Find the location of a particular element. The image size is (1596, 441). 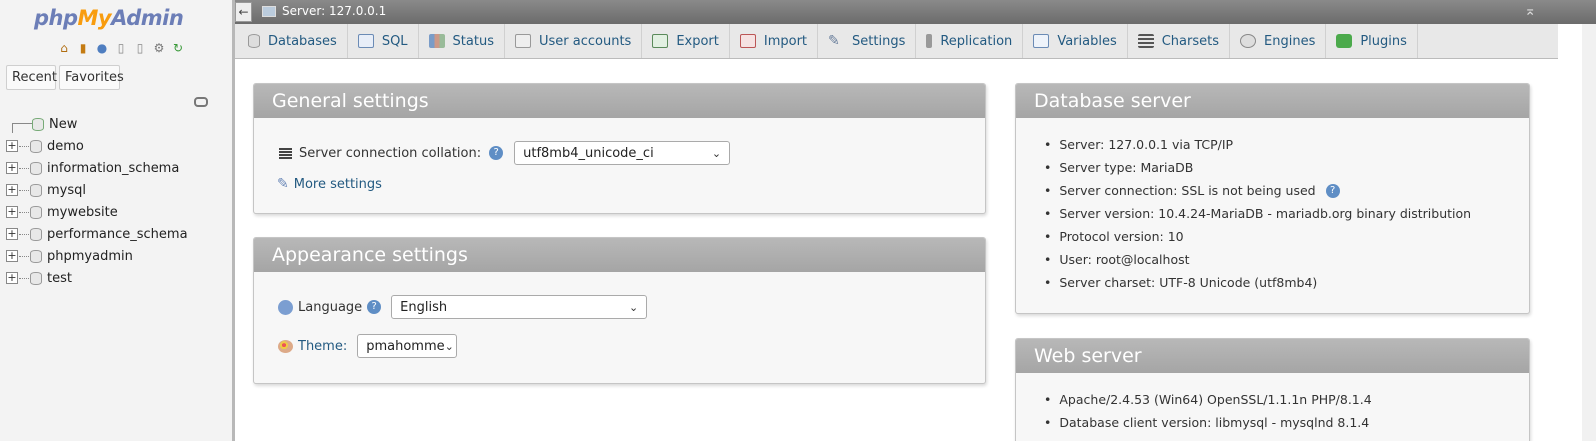

tab-sql: SQL is located at coordinates (383, 41).